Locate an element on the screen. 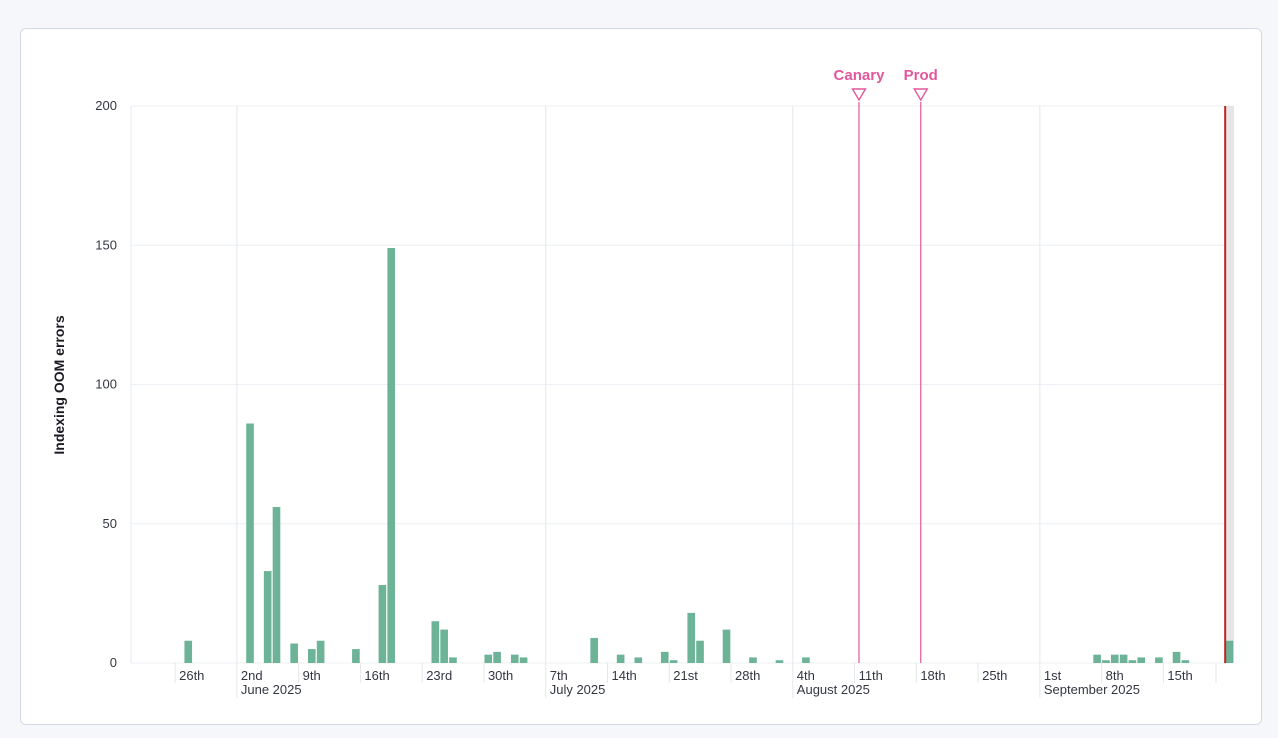 This screenshot has width=1278, height=738. x-month-label: July 2025 is located at coordinates (578, 689).